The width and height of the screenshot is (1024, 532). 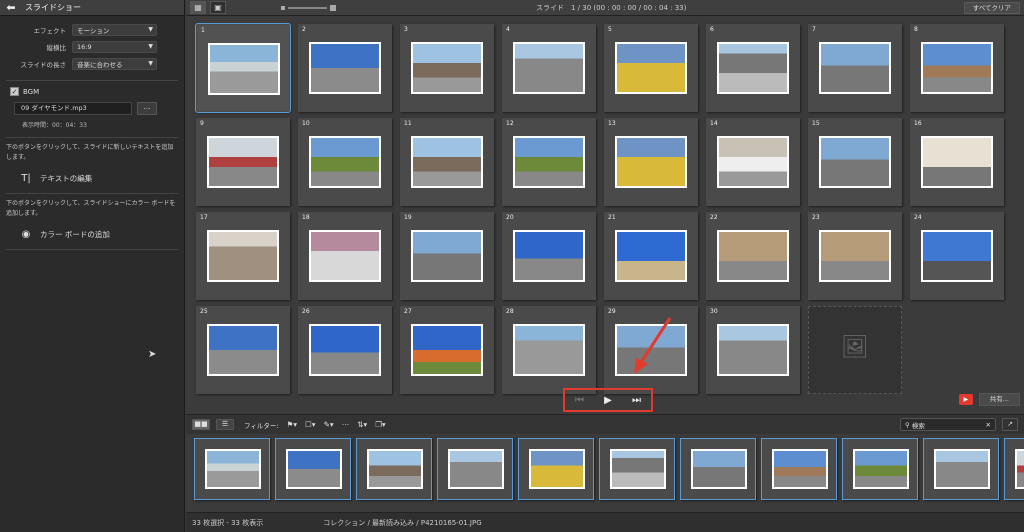 What do you see at coordinates (345, 162) in the screenshot?
I see `slide-thumbnail: 10` at bounding box center [345, 162].